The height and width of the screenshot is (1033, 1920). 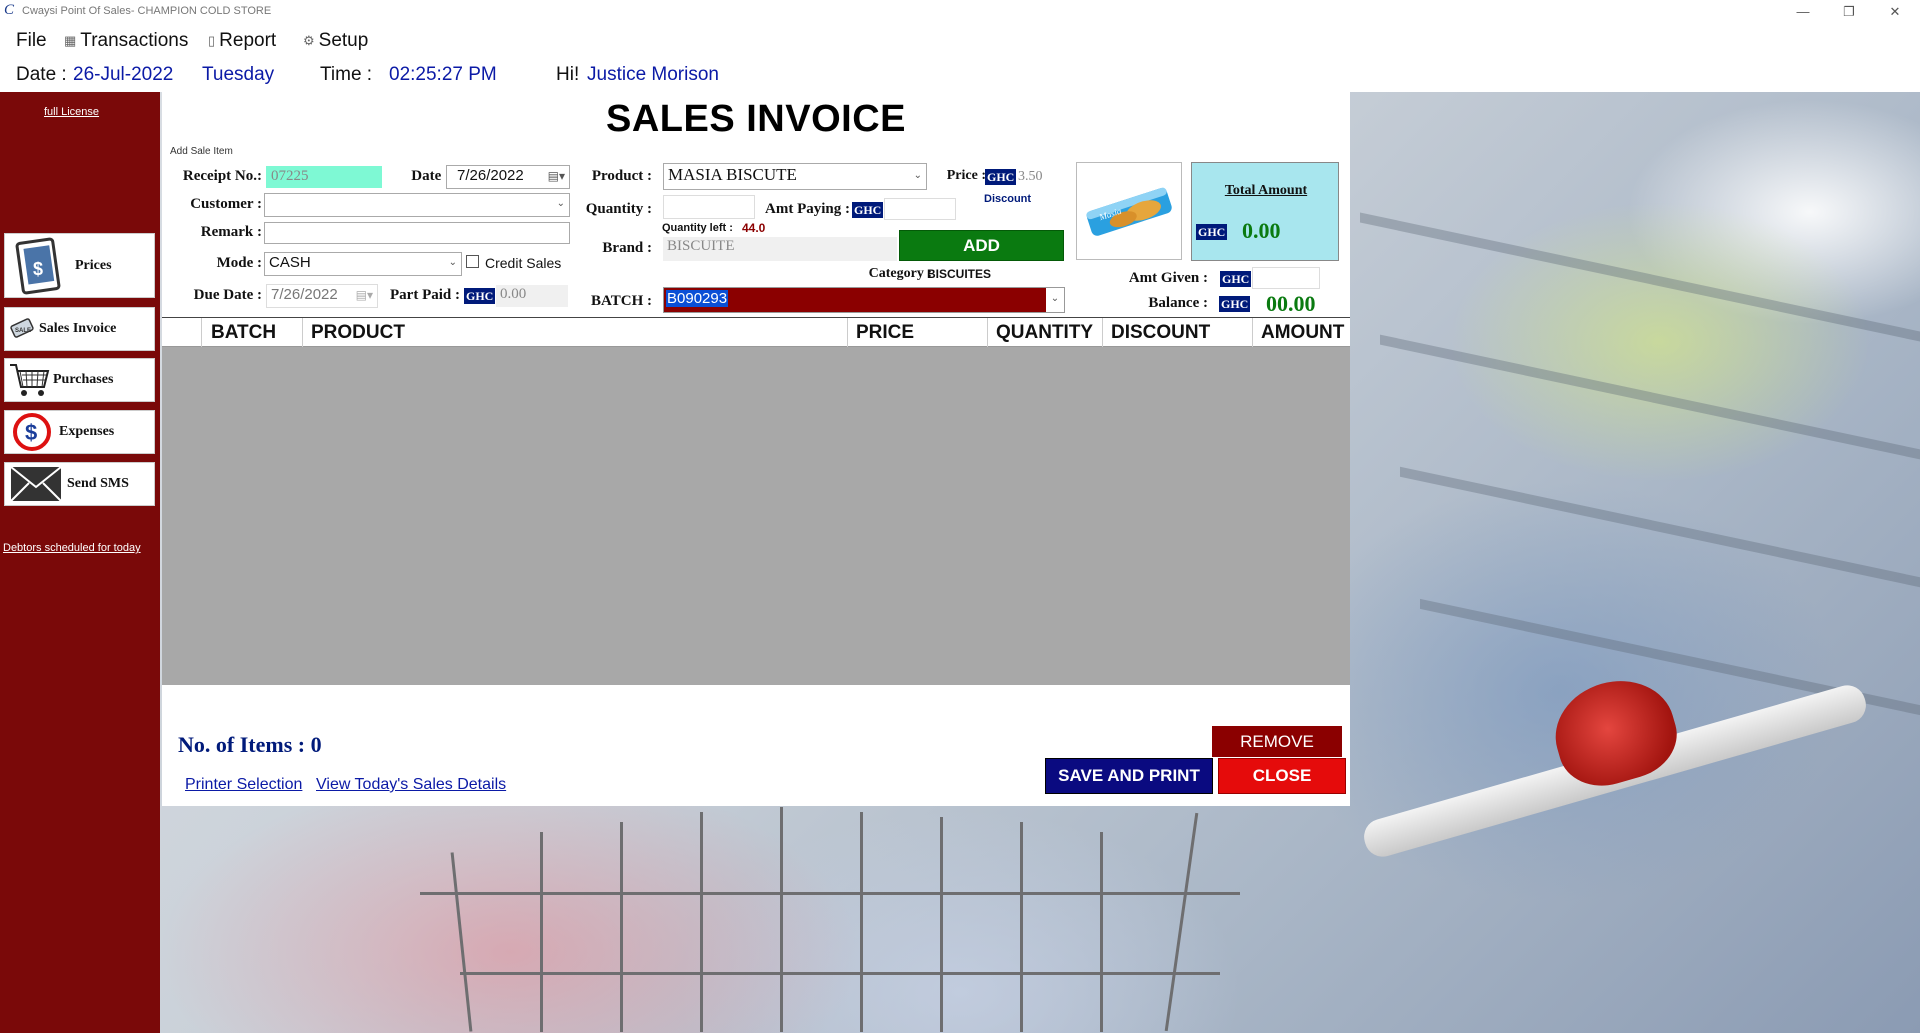 I want to click on save-and-print-button: SAVE AND PRINT, so click(x=1129, y=776).